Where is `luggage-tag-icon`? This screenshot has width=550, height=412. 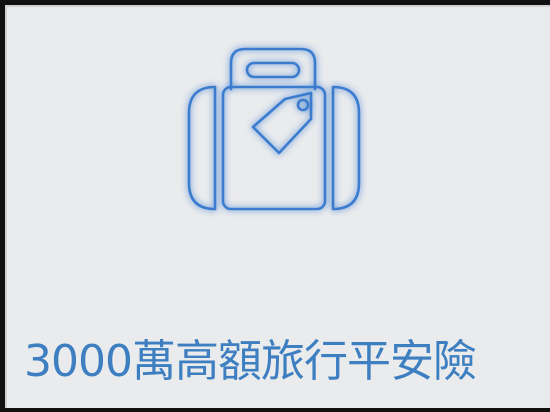 luggage-tag-icon is located at coordinates (274, 129).